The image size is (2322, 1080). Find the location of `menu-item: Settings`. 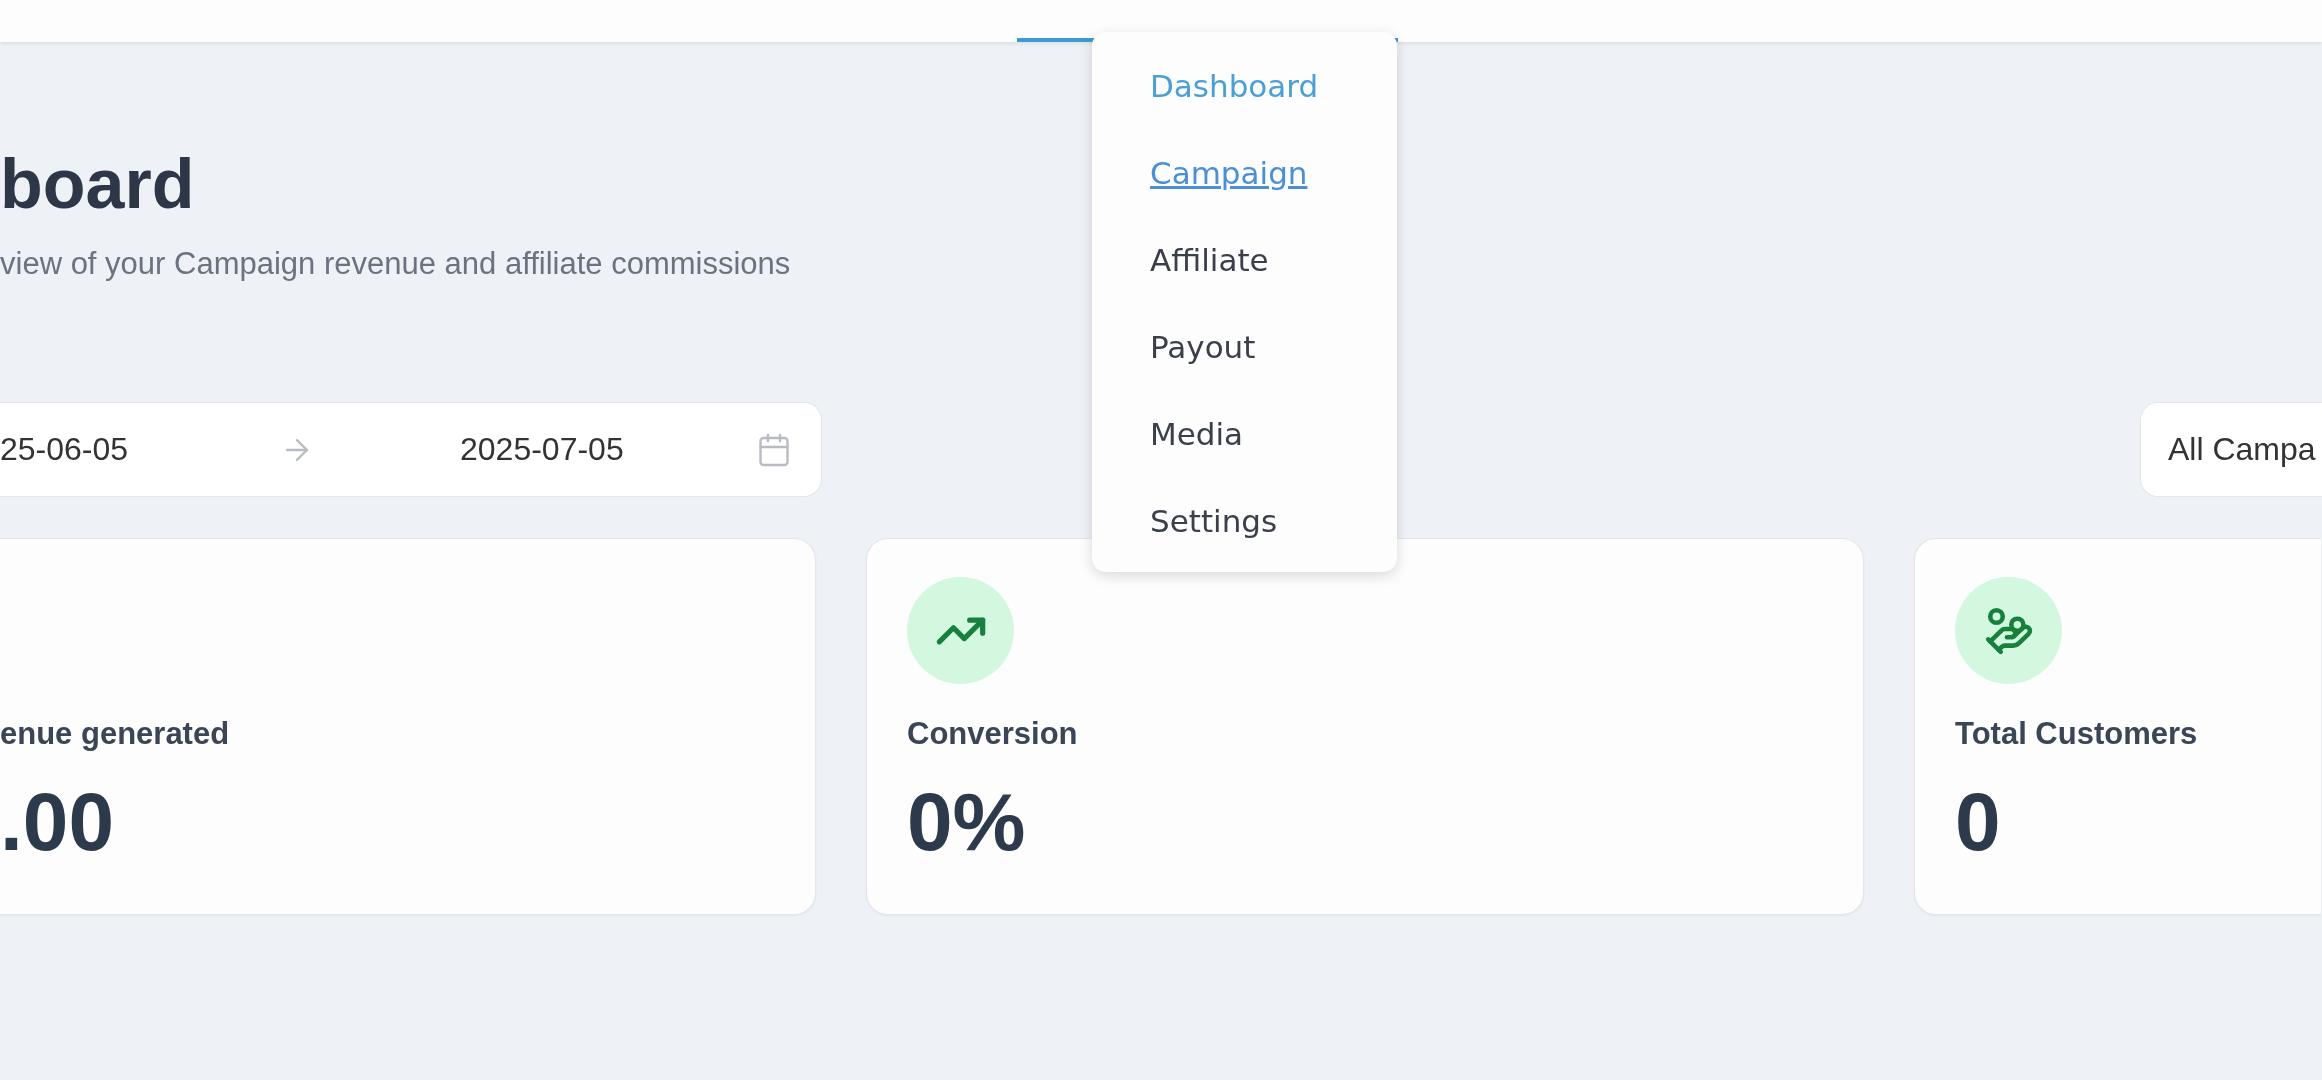

menu-item: Settings is located at coordinates (1214, 520).